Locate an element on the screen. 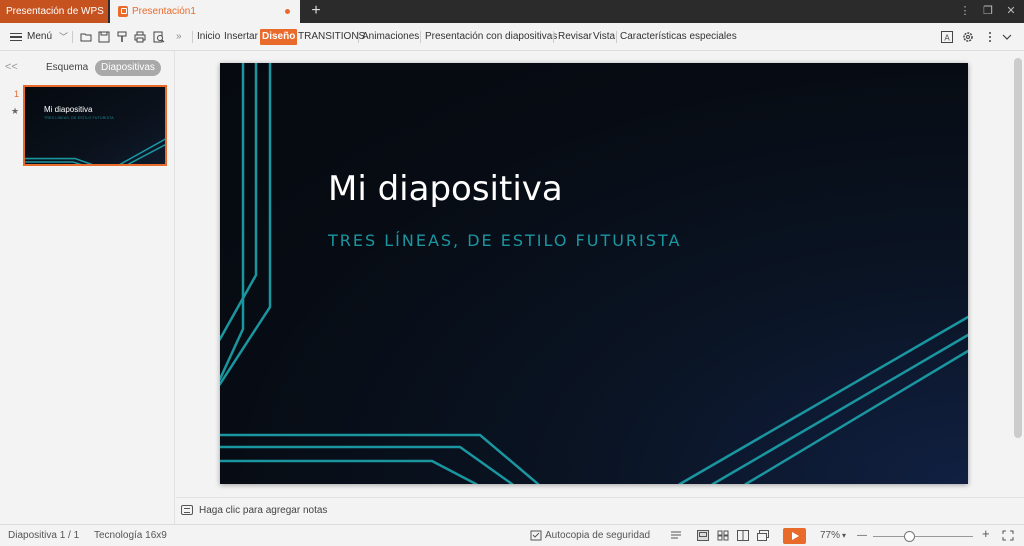  normal-view-icon is located at coordinates (703, 535).